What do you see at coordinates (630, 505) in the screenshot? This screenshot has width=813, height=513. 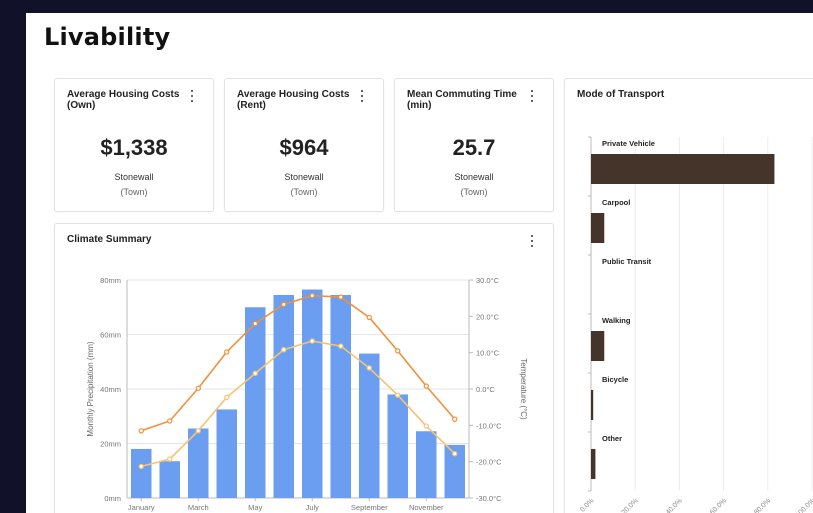 I see `x-tick-label: 20.0%` at bounding box center [630, 505].